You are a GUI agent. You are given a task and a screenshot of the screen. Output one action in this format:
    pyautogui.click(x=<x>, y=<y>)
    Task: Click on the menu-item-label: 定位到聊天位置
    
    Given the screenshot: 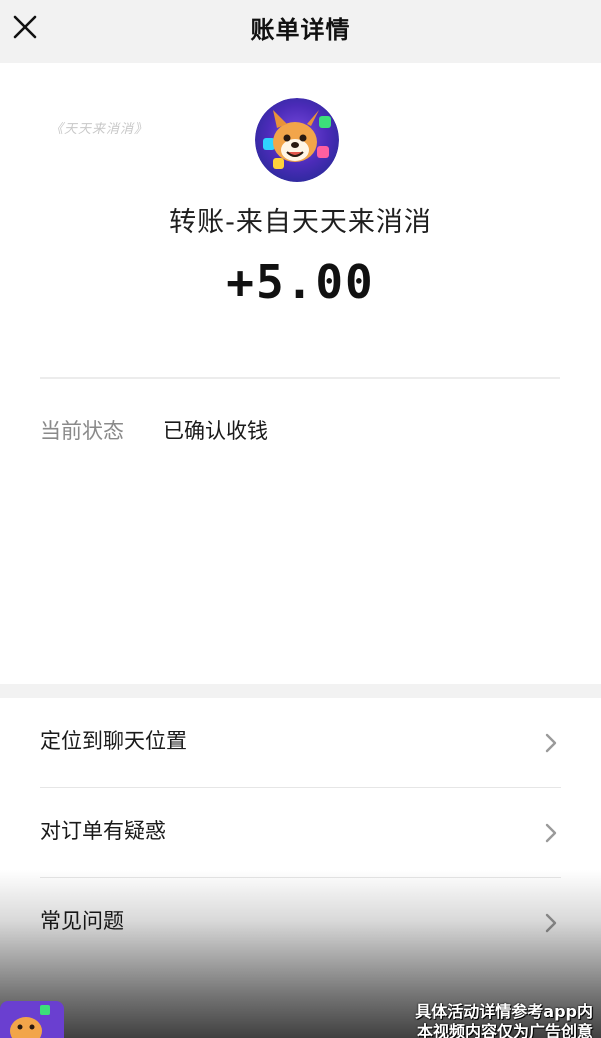 What is the action you would take?
    pyautogui.click(x=113, y=741)
    